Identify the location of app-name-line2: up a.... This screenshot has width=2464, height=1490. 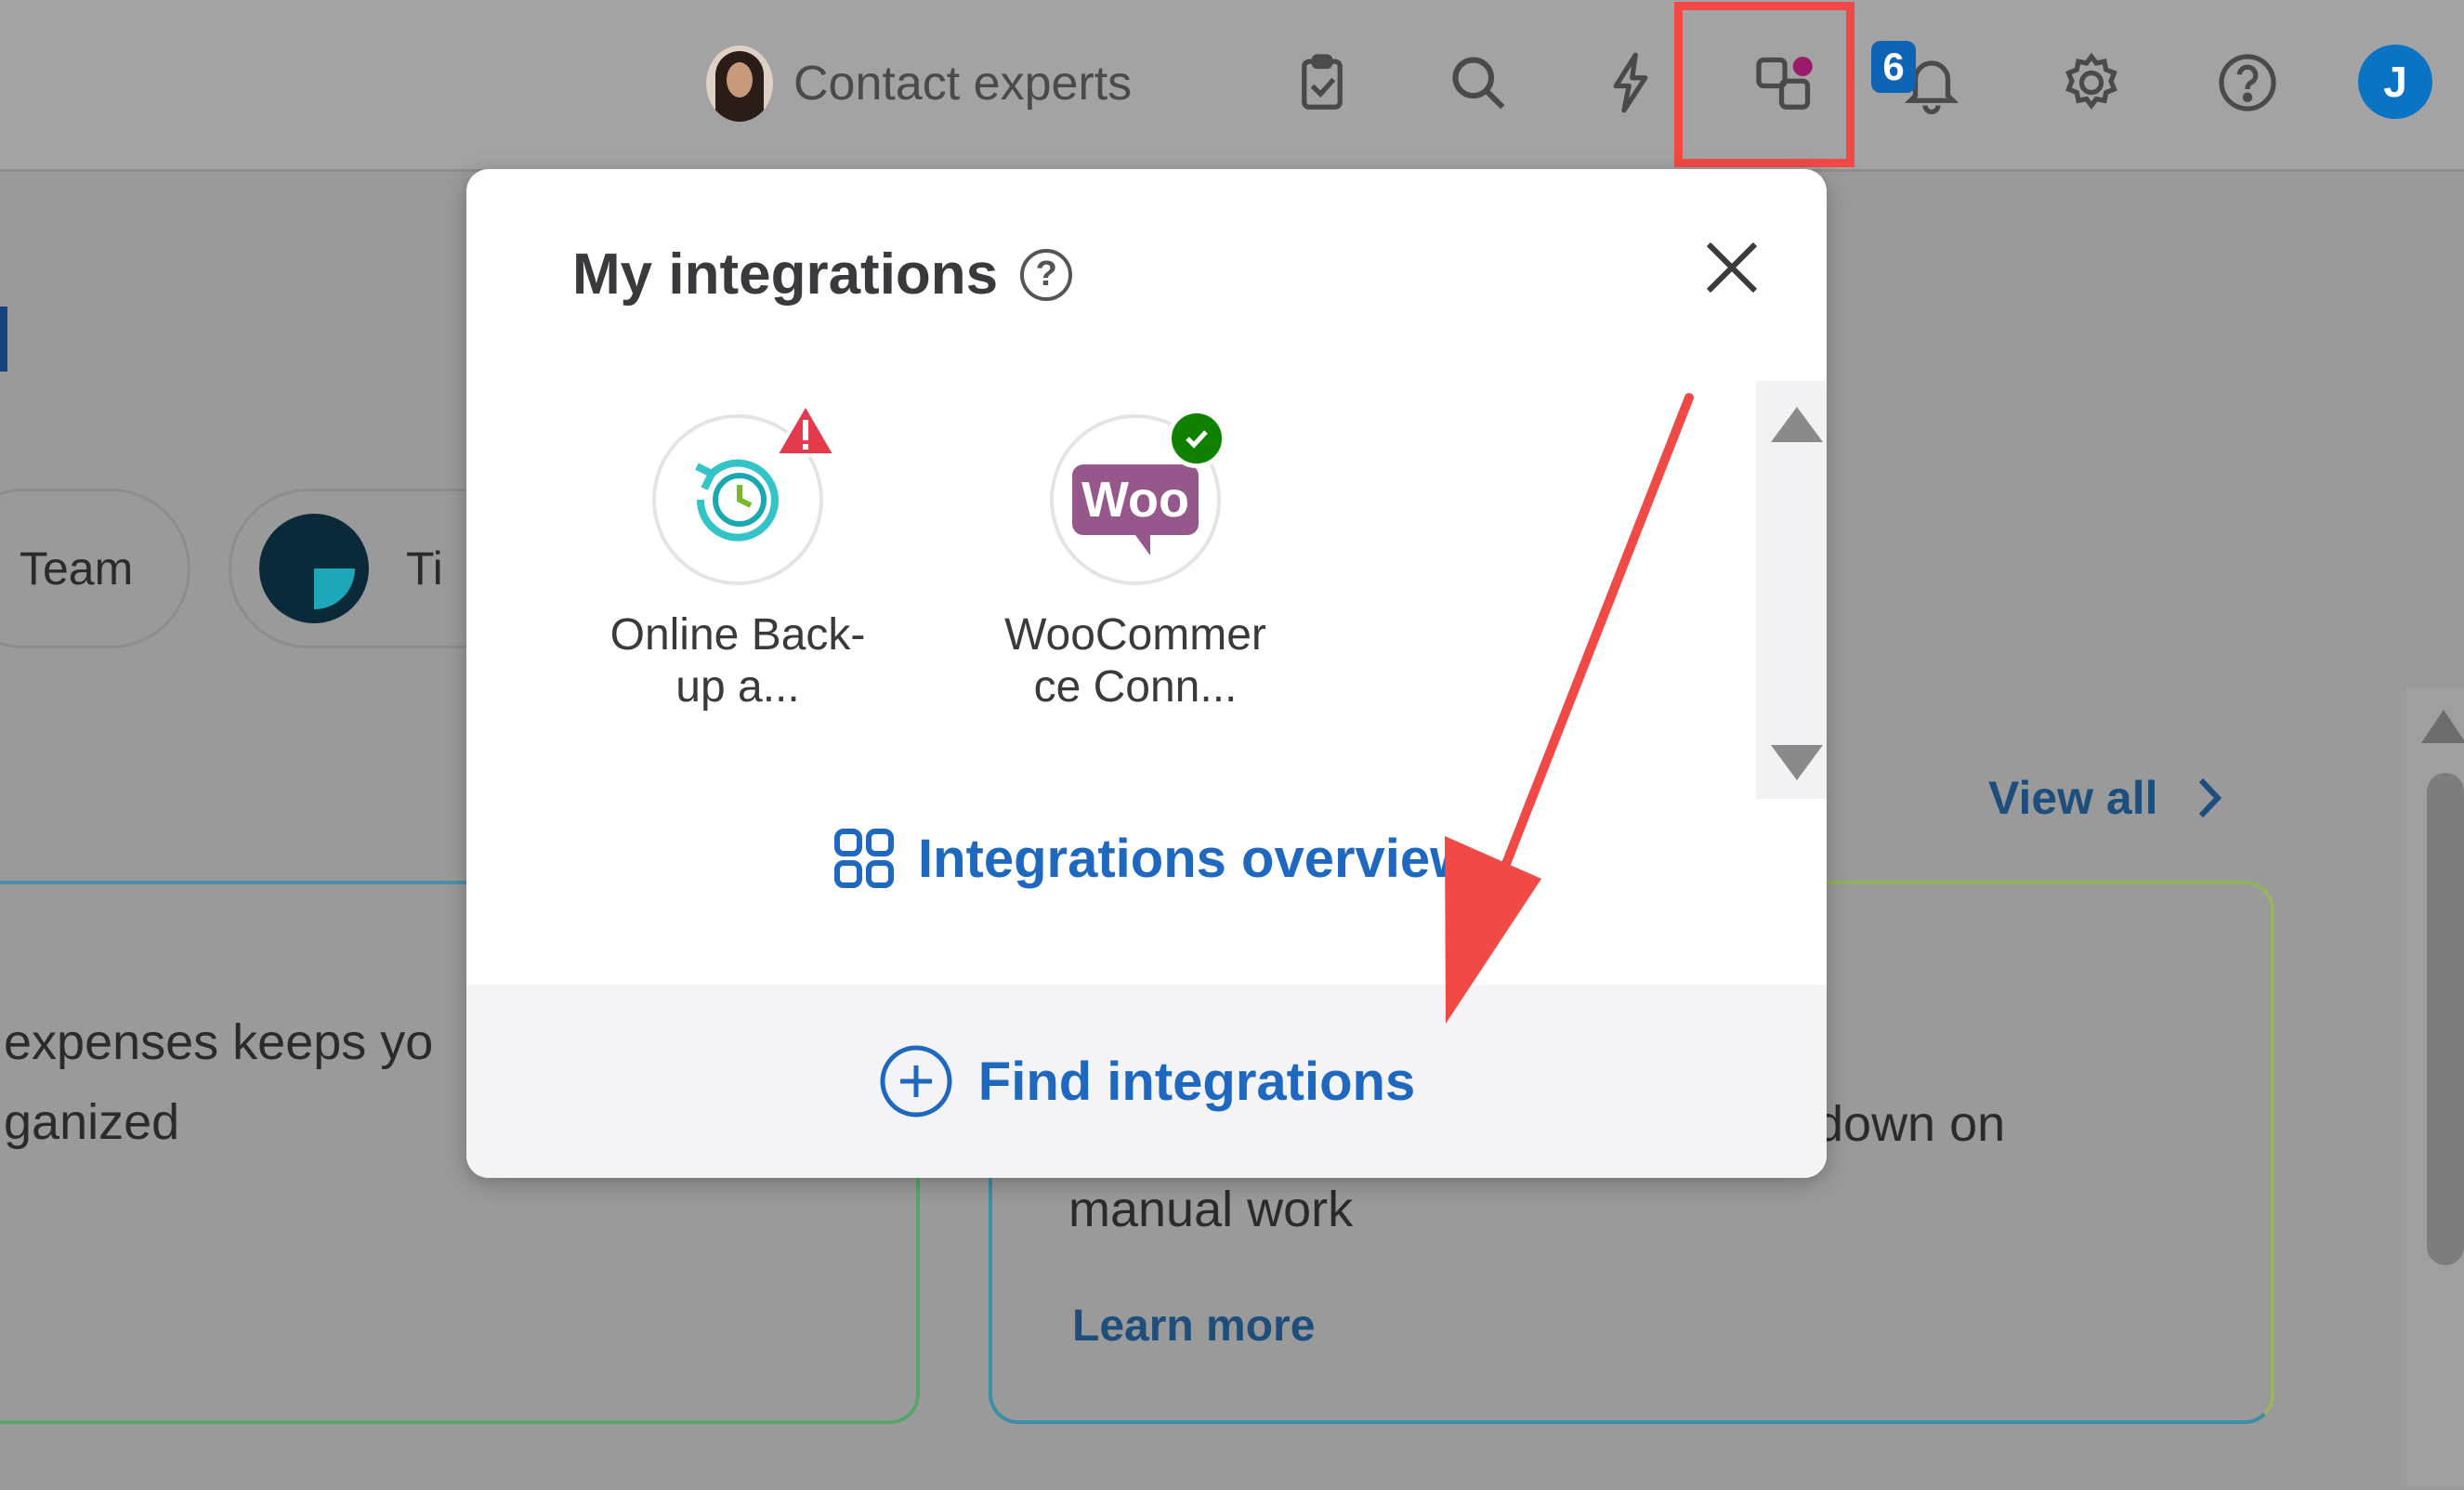
(737, 687).